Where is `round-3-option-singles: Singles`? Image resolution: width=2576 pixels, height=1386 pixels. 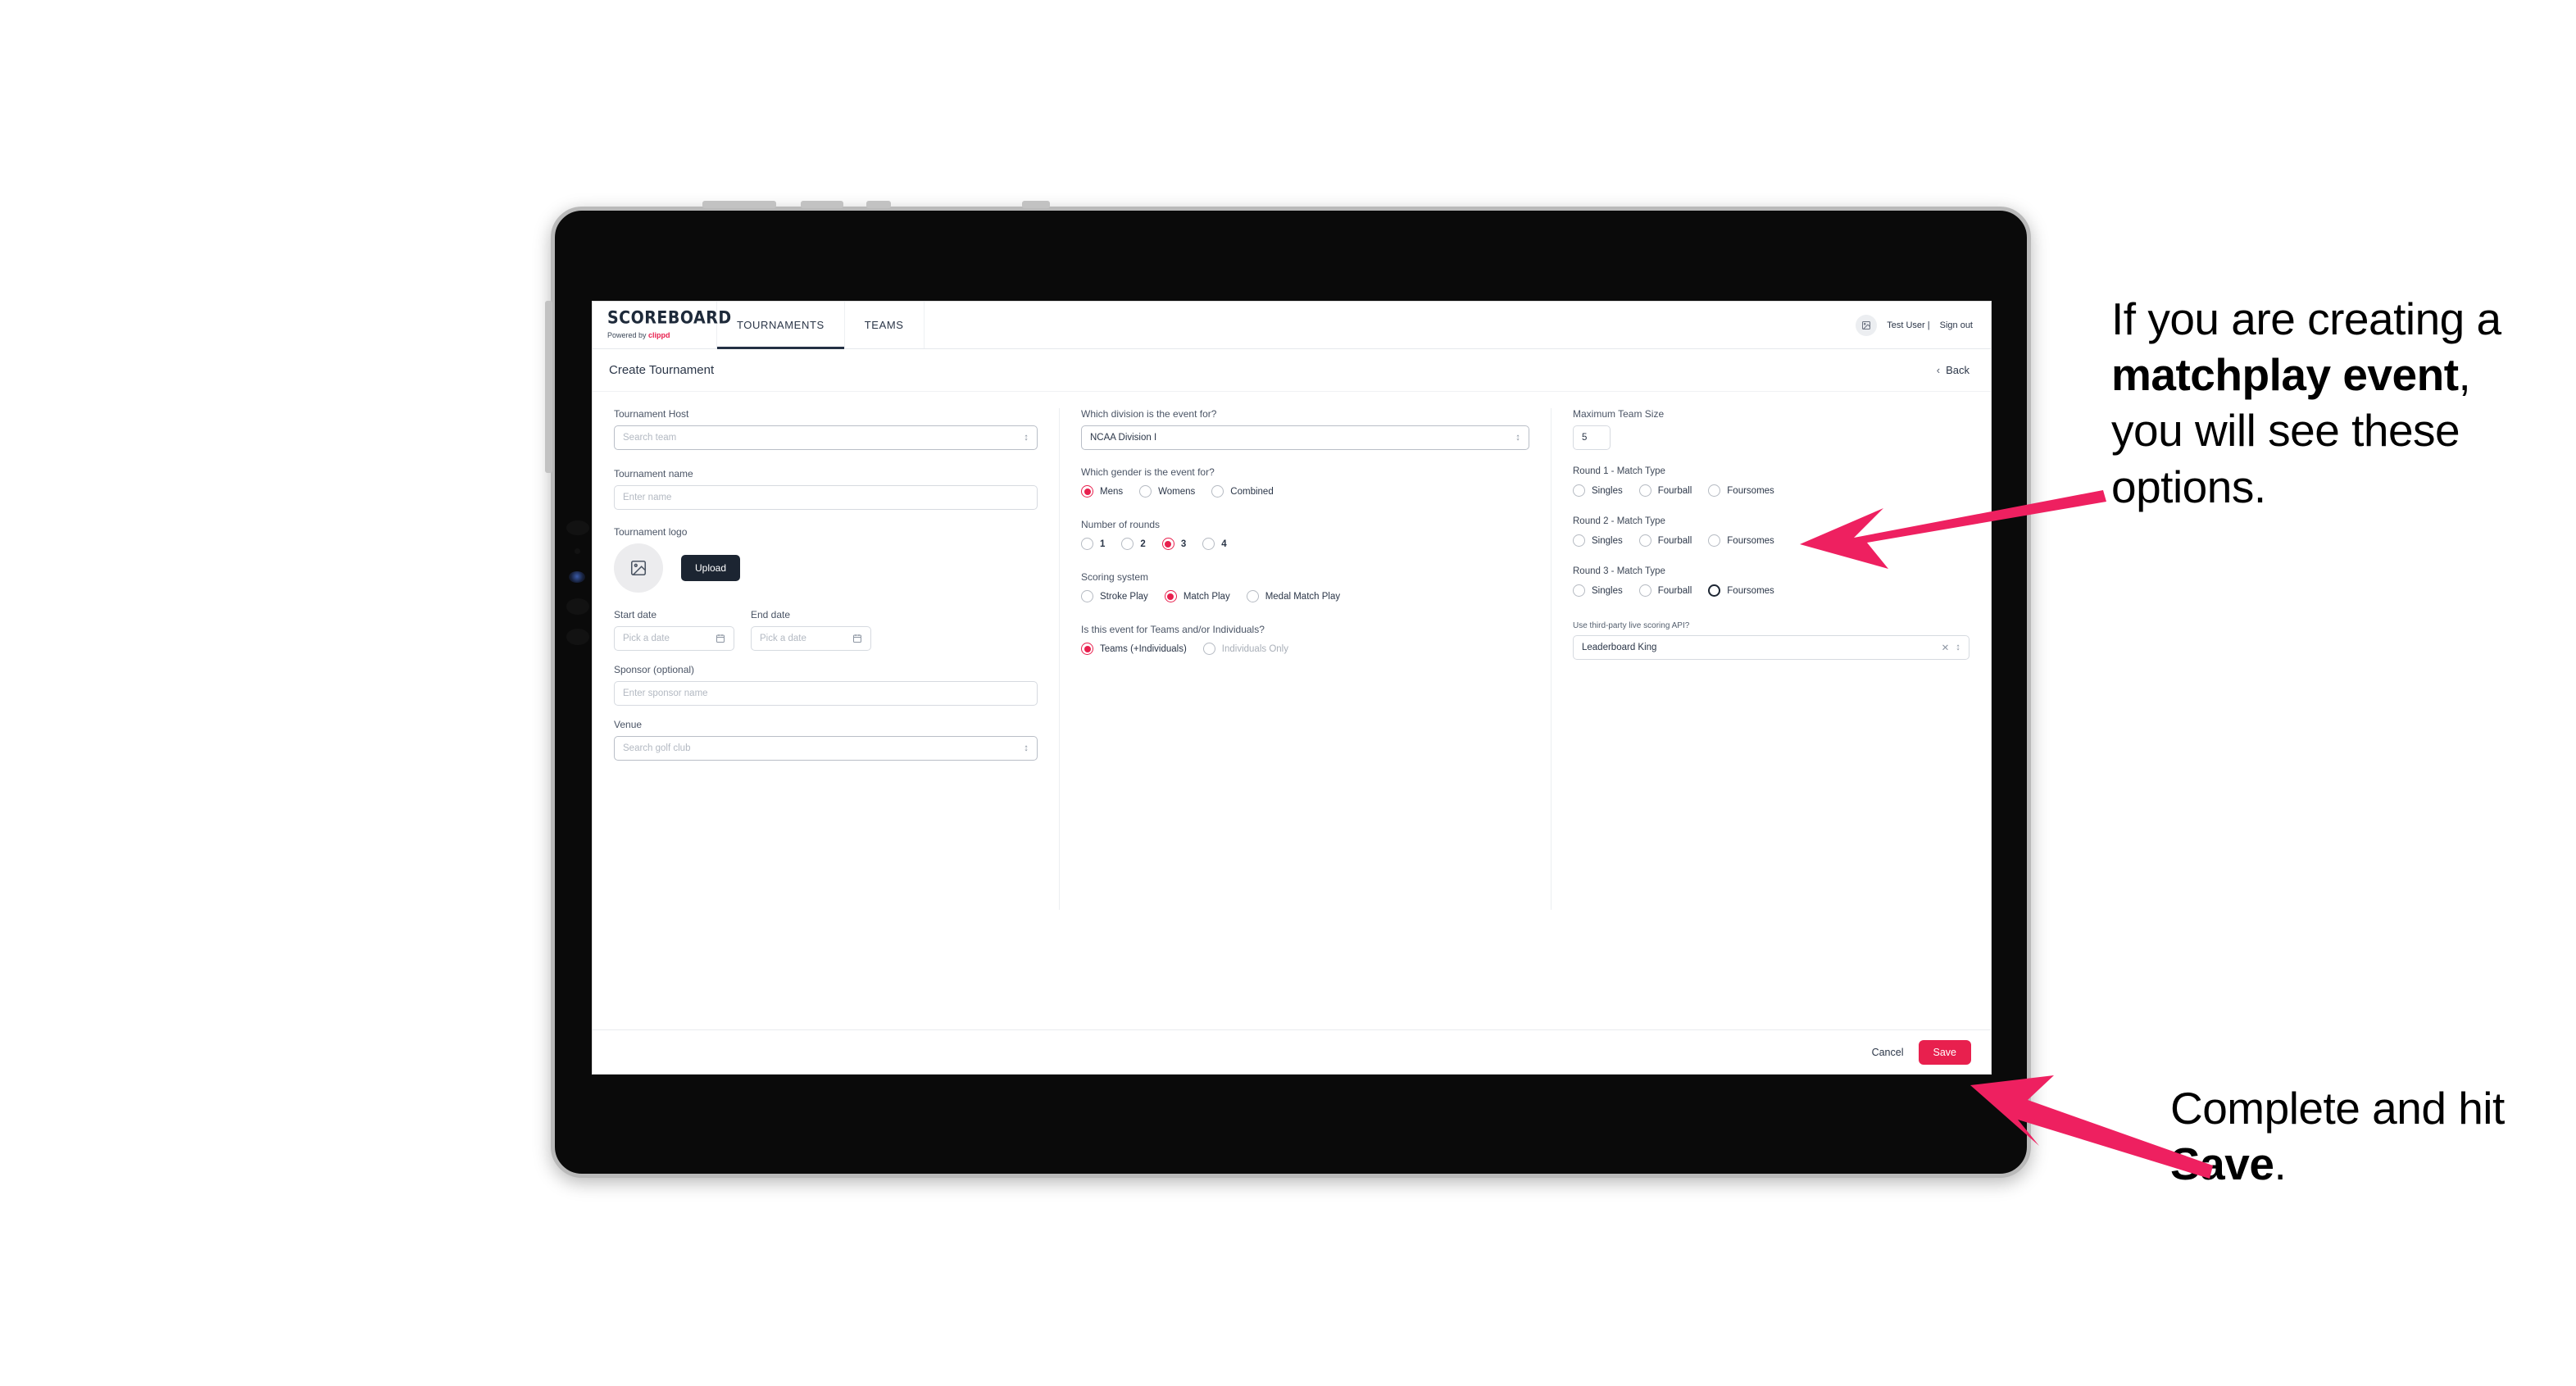 round-3-option-singles: Singles is located at coordinates (1598, 590).